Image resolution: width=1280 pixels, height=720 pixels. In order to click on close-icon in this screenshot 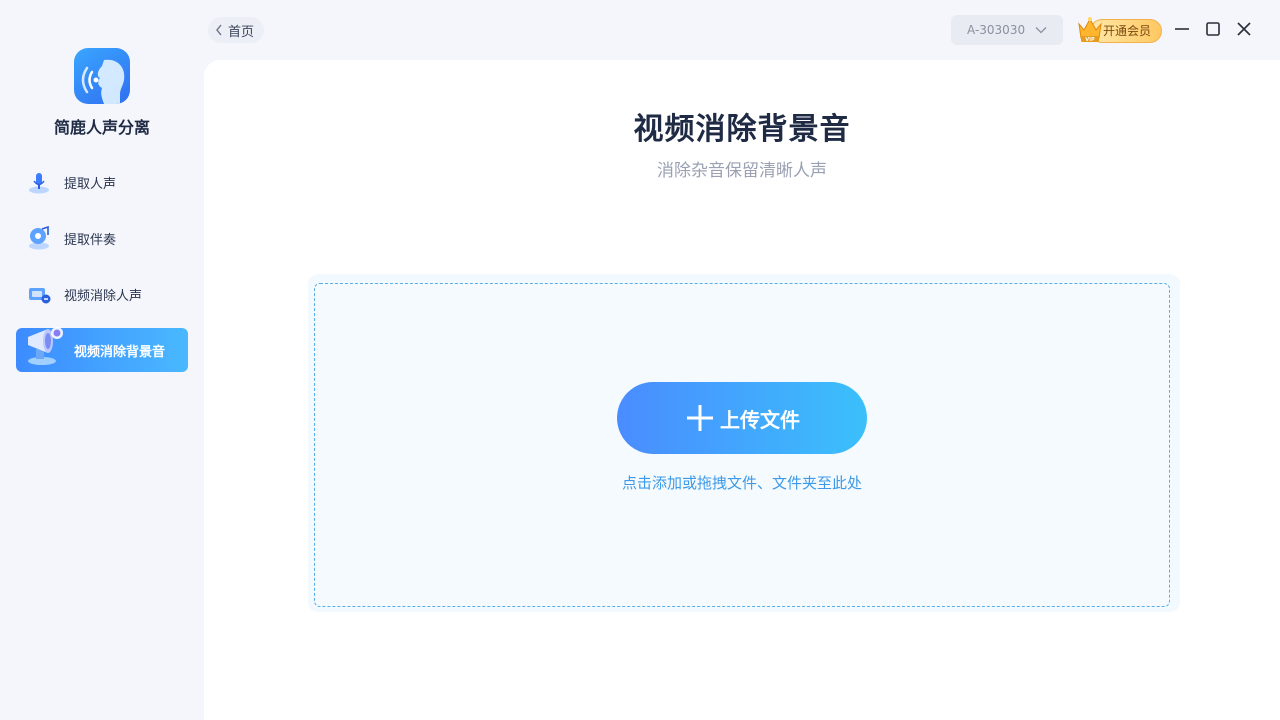, I will do `click(1244, 29)`.